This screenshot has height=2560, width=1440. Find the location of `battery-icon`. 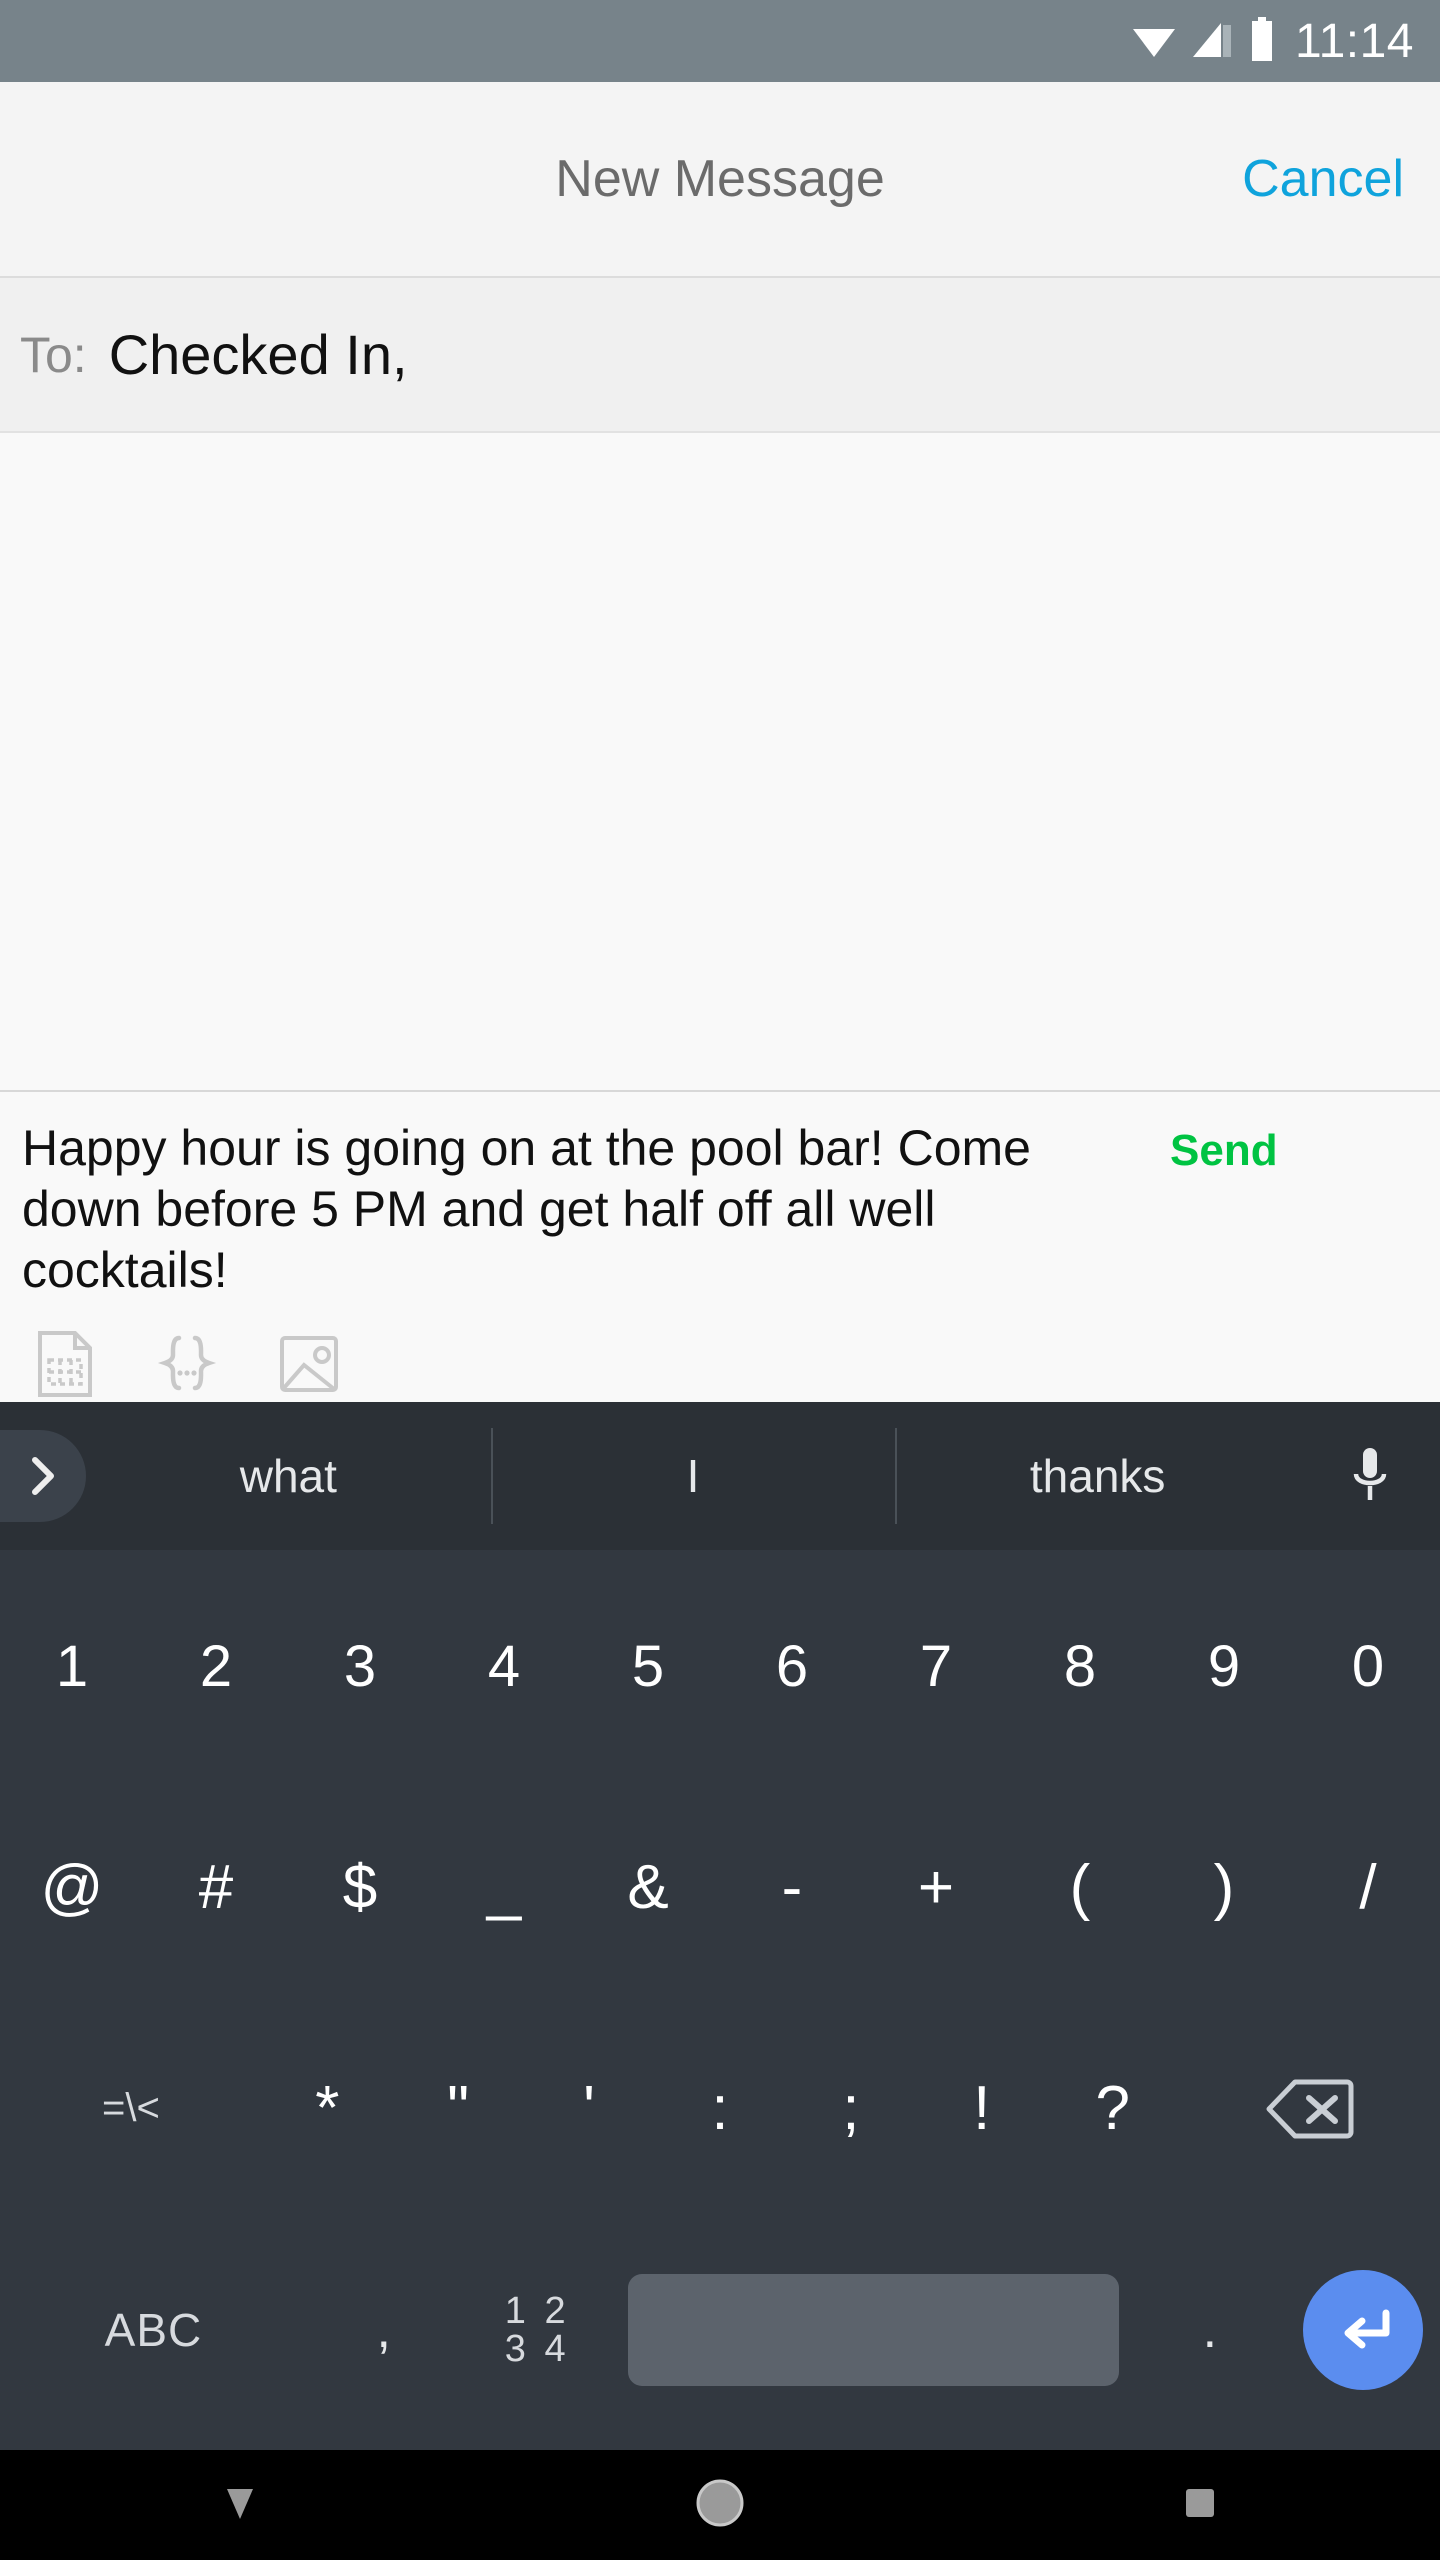

battery-icon is located at coordinates (1262, 41).